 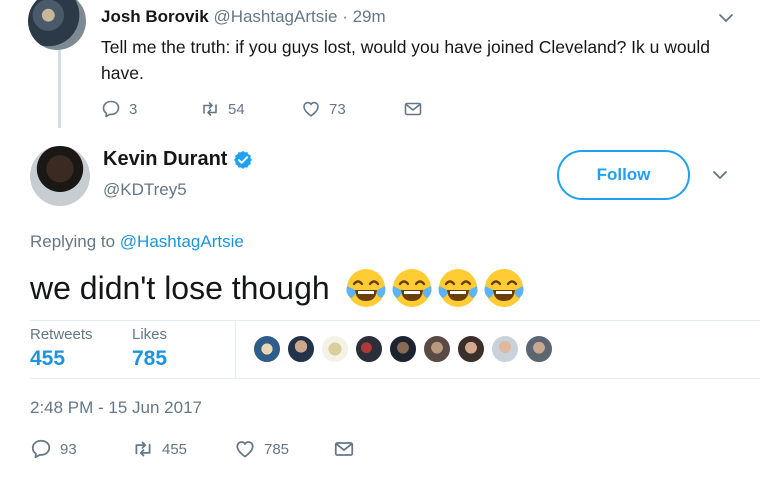 I want to click on tweet-text: we didn't lose though, so click(x=180, y=287).